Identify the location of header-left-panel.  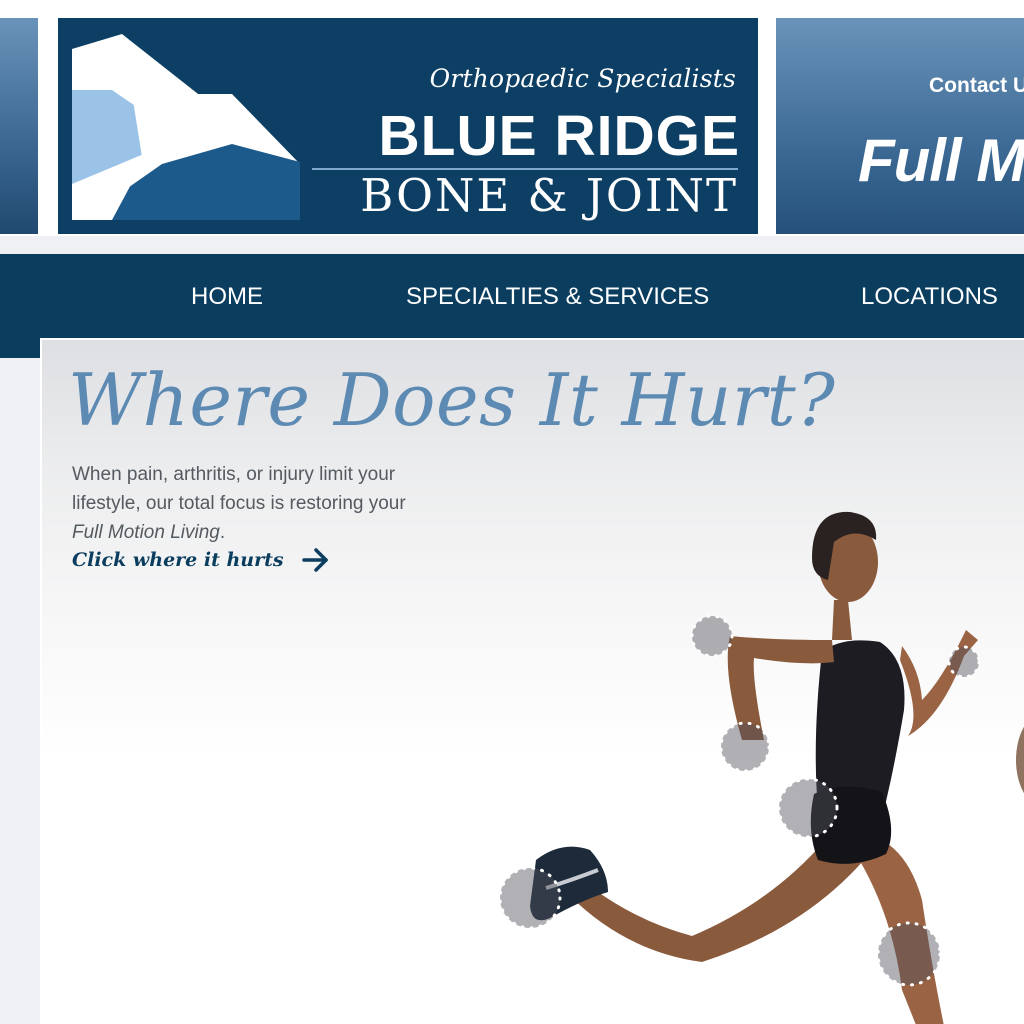
(19, 126).